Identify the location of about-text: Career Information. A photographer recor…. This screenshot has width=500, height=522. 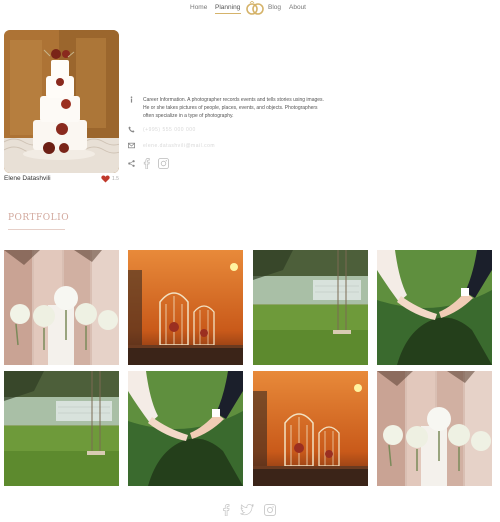
(233, 108).